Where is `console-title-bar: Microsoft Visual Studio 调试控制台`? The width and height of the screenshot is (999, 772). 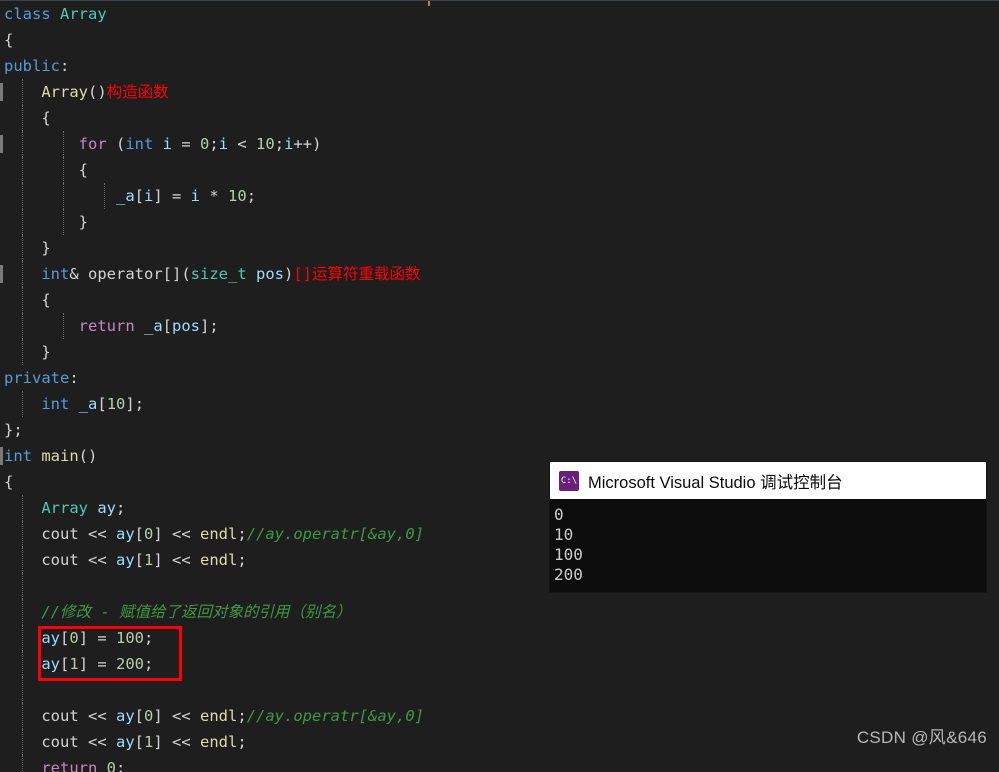
console-title-bar: Microsoft Visual Studio 调试控制台 is located at coordinates (768, 480).